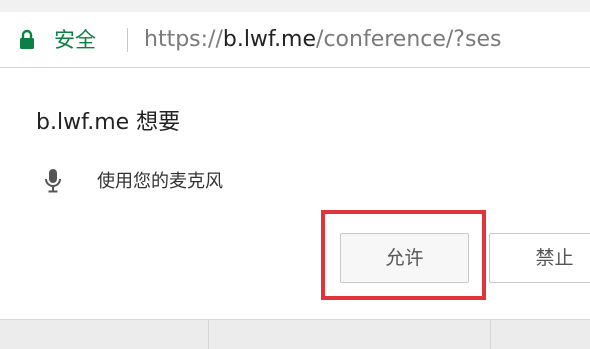 This screenshot has height=349, width=590. Describe the element at coordinates (27, 39) in the screenshot. I see `lock-icon` at that location.